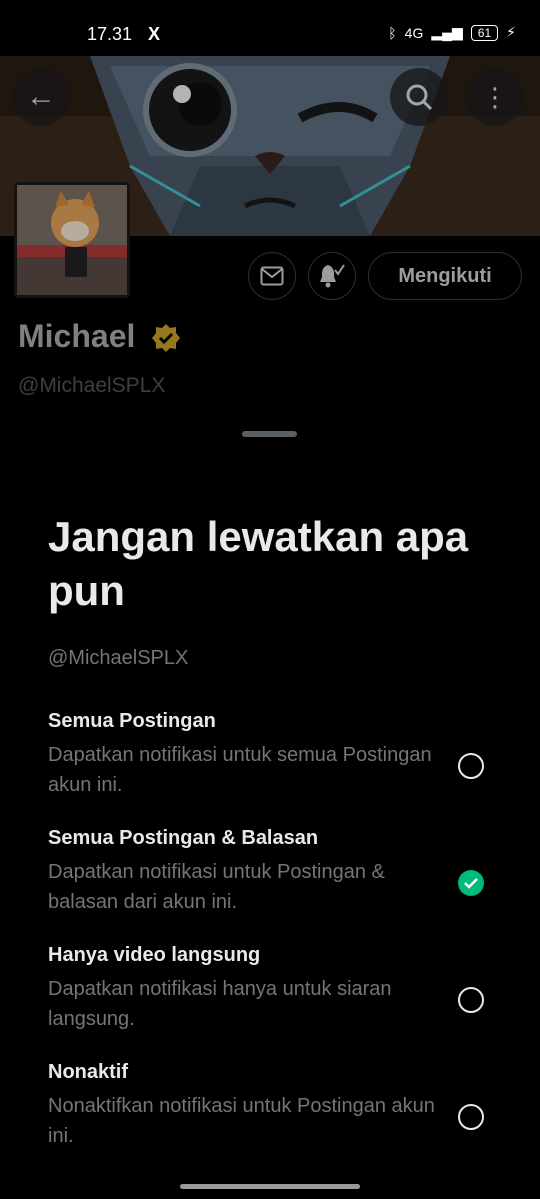 The image size is (540, 1199). I want to click on network-label: 4G, so click(414, 32).